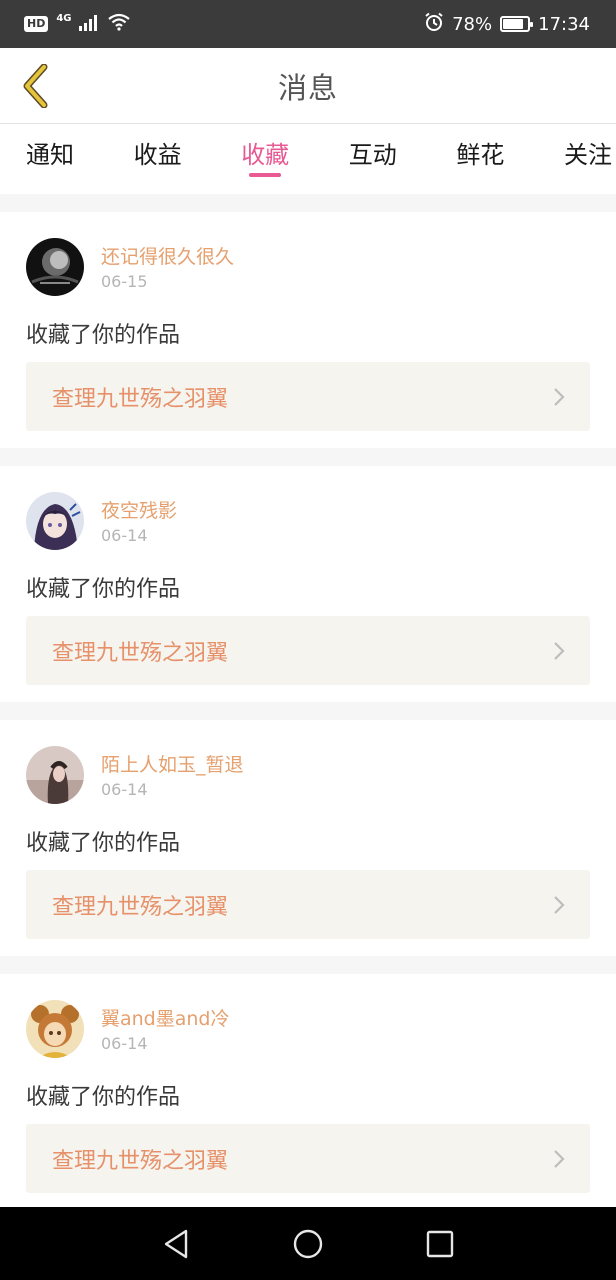  I want to click on battery-percent: 78%, so click(472, 24).